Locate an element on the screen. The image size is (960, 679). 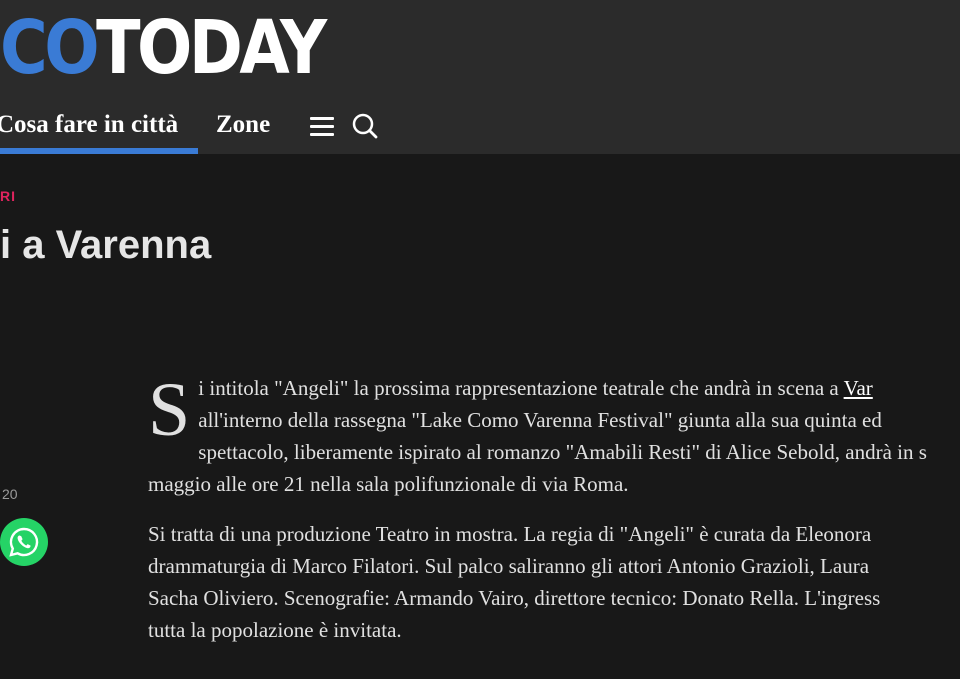
logo-part-white: TODAY is located at coordinates (211, 48).